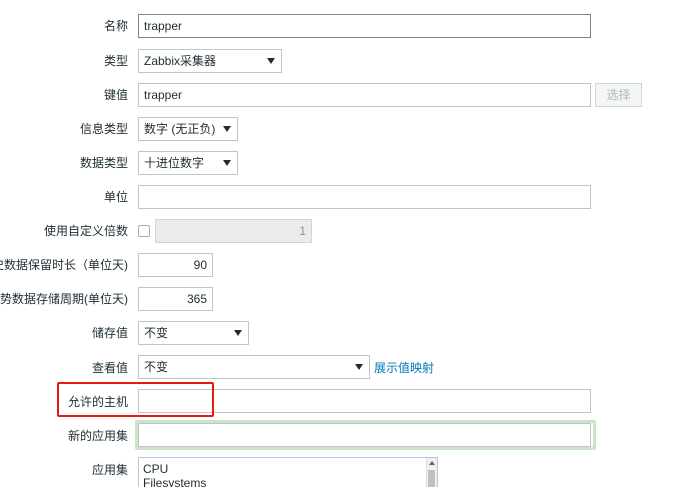 The width and height of the screenshot is (679, 487). I want to click on units-label: 单位, so click(115, 197).